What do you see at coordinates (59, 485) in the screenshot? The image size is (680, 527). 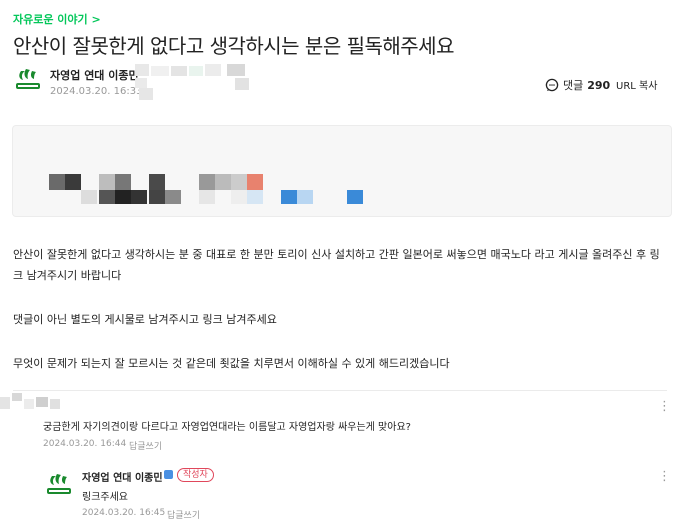 I see `reply-author-avatar` at bounding box center [59, 485].